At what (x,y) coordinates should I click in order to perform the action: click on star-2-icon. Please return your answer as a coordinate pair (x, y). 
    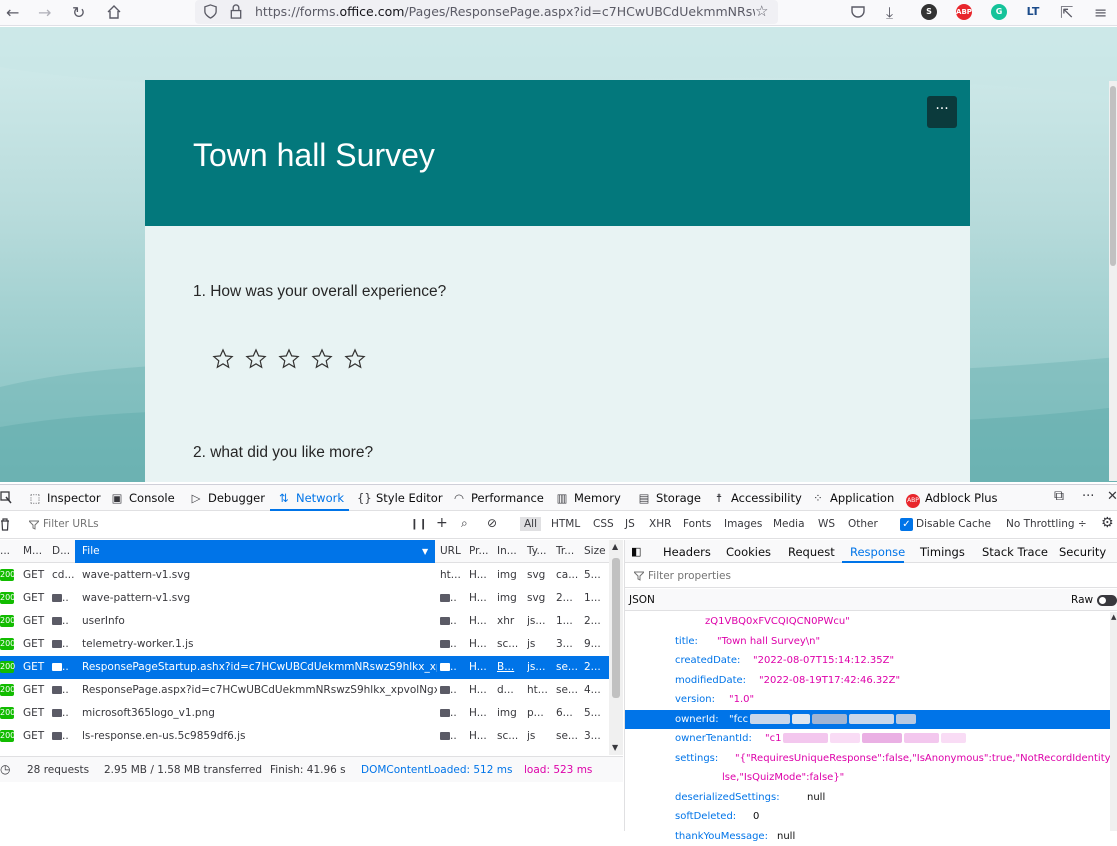
    Looking at the image, I should click on (256, 359).